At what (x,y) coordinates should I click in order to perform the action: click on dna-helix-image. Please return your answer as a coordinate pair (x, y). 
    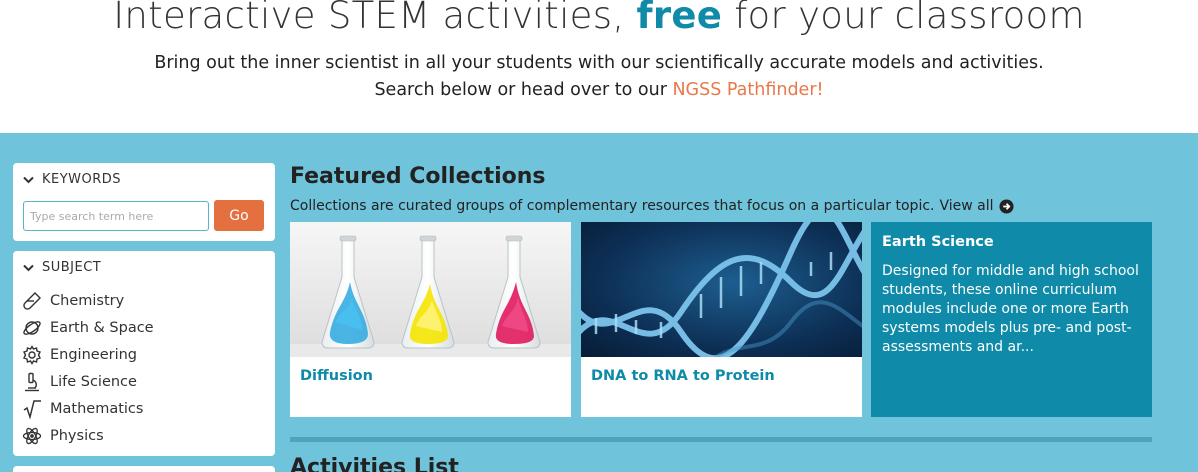
    Looking at the image, I should click on (721, 289).